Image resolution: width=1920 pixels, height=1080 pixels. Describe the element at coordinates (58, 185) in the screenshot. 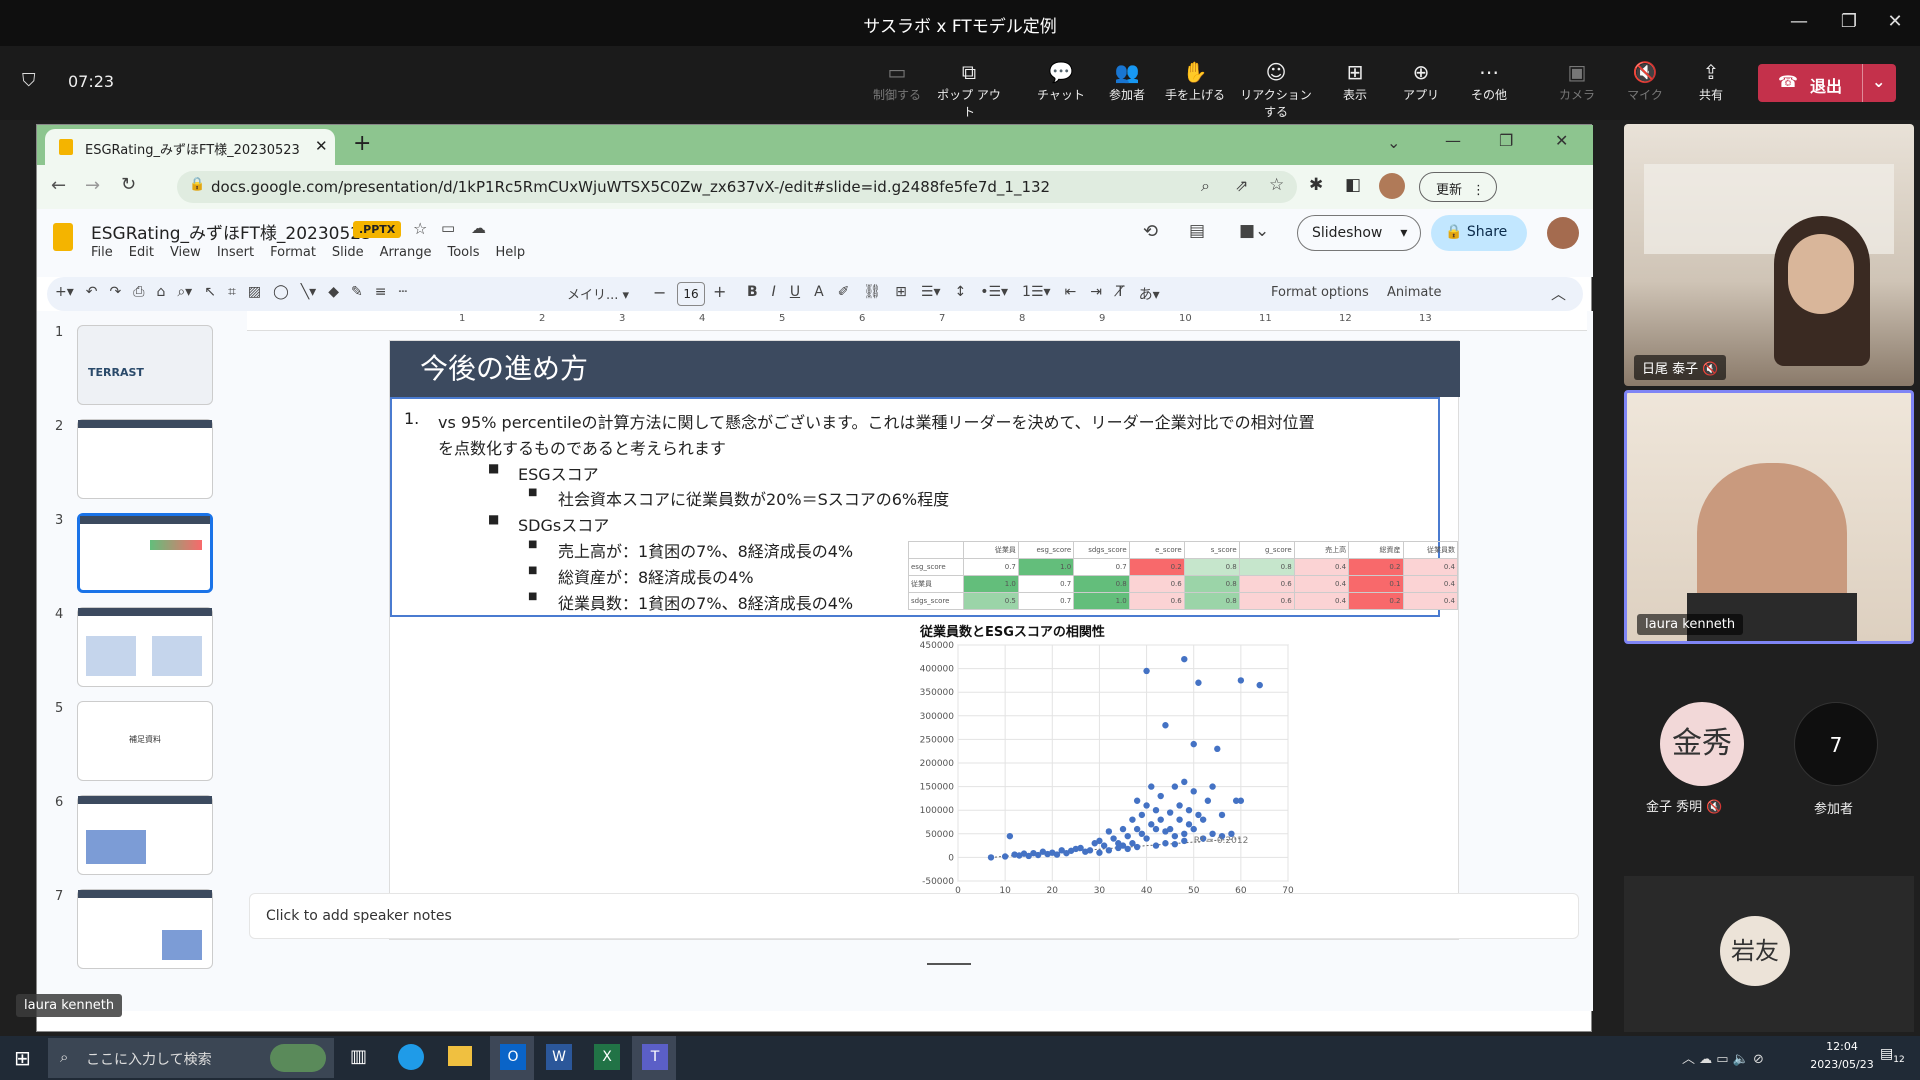

I see `back-icon: ←` at that location.